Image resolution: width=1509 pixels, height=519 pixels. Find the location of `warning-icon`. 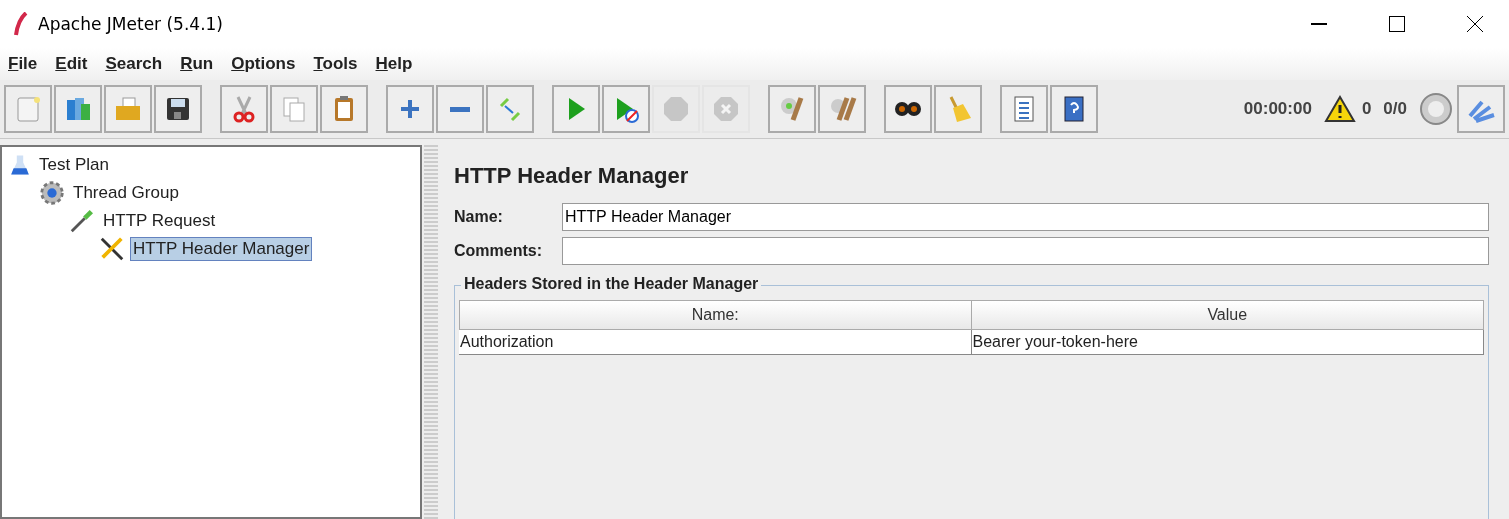

warning-icon is located at coordinates (1339, 109).